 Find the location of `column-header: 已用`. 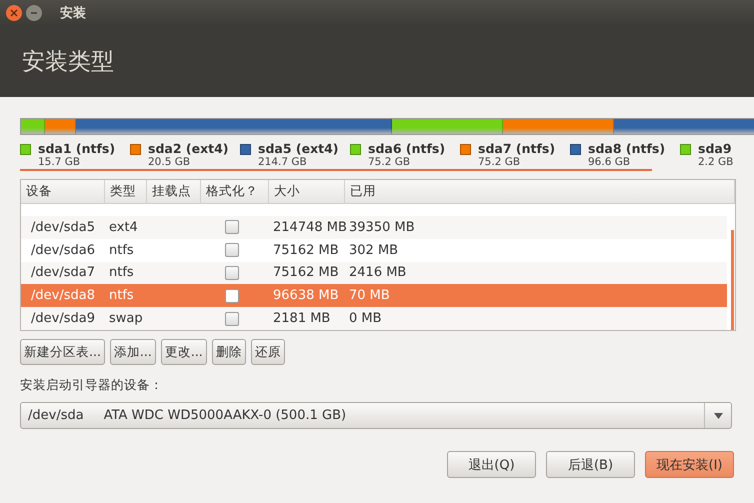

column-header: 已用 is located at coordinates (540, 192).